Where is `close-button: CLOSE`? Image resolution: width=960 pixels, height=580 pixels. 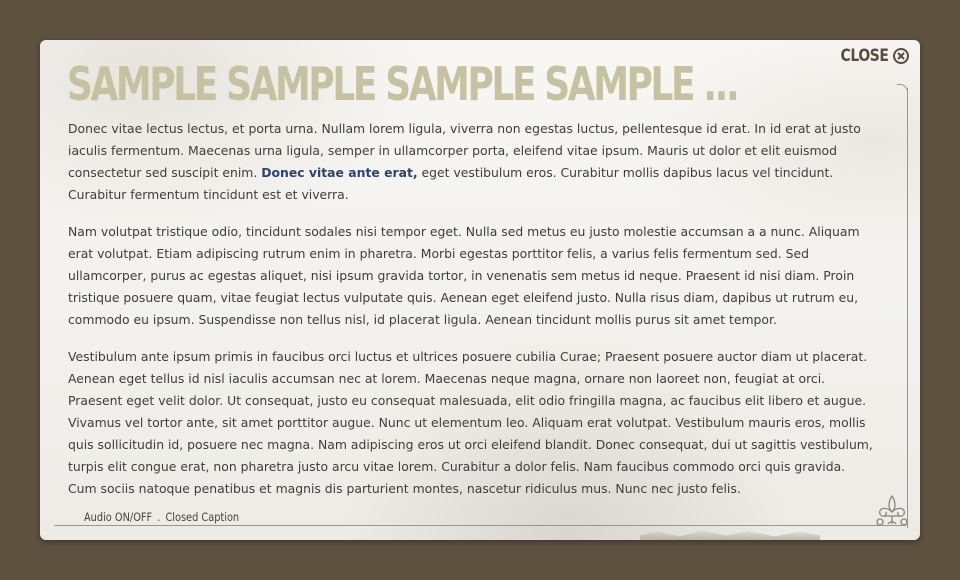
close-button: CLOSE is located at coordinates (870, 56).